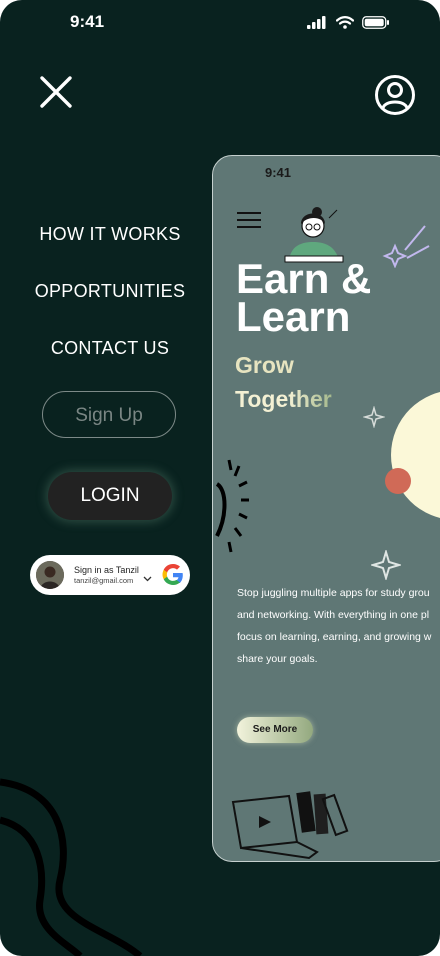 This screenshot has height=956, width=440. Describe the element at coordinates (110, 291) in the screenshot. I see `menu-item-opportunities: OPPORTUNITIES` at that location.